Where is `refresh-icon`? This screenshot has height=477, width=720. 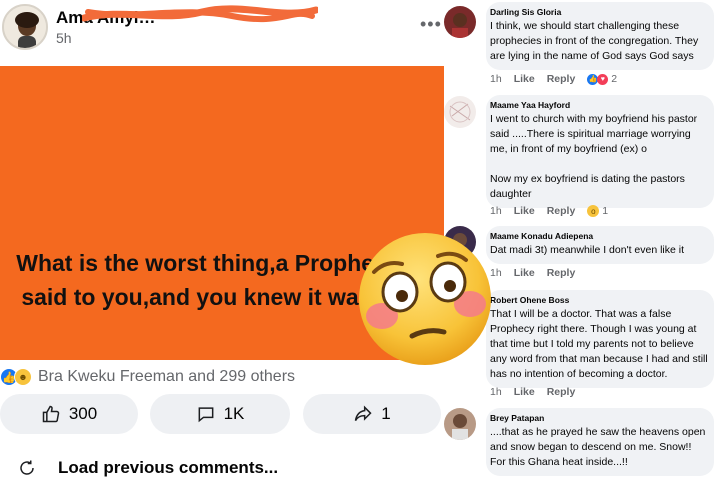
refresh-icon is located at coordinates (27, 467).